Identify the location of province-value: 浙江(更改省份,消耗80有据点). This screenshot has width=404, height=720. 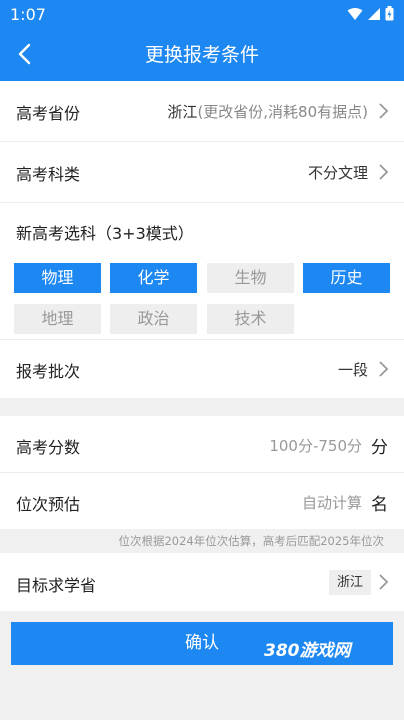
(267, 111).